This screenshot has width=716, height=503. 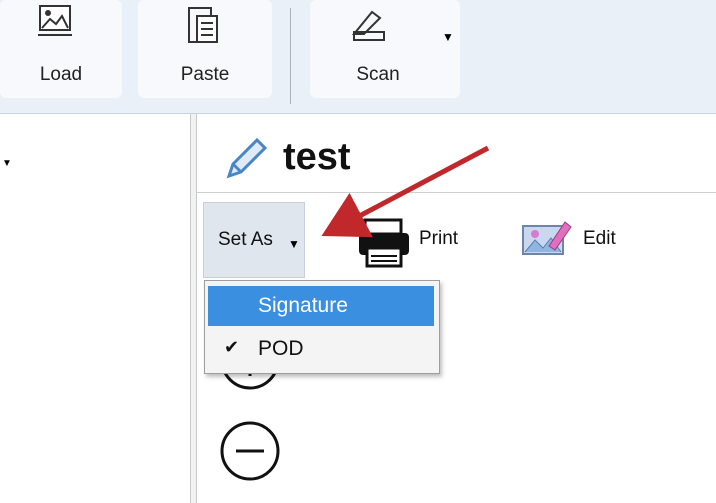 I want to click on menu-item-pod: ✔ POD, so click(x=321, y=349).